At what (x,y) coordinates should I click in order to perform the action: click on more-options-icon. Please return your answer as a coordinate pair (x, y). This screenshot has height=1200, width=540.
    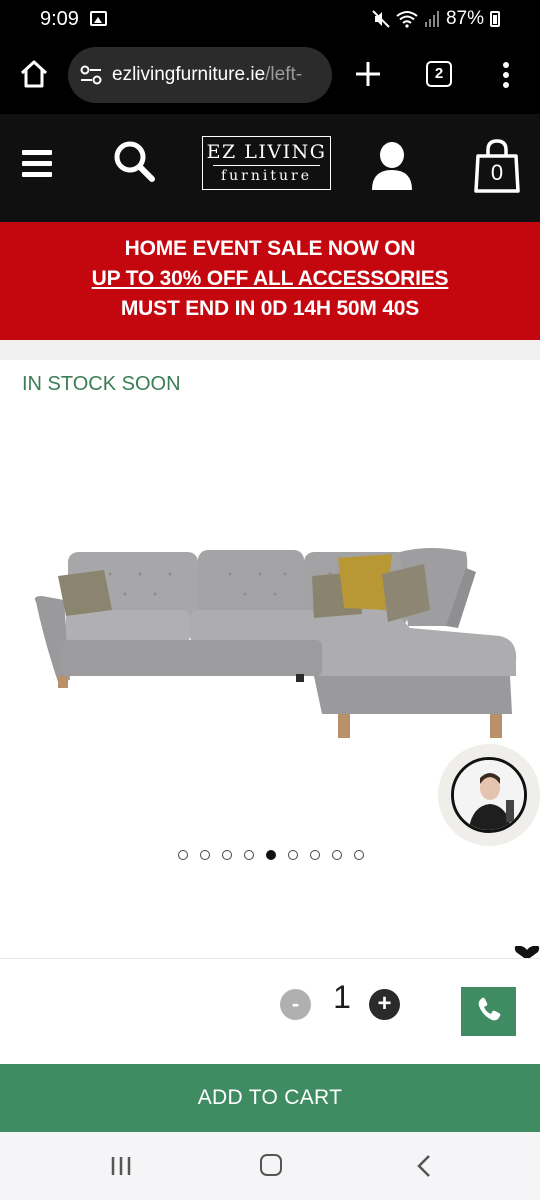
    Looking at the image, I should click on (506, 75).